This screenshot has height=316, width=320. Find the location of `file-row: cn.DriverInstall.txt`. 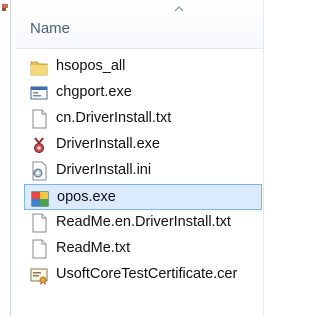

file-row: cn.DriverInstall.txt is located at coordinates (143, 119).